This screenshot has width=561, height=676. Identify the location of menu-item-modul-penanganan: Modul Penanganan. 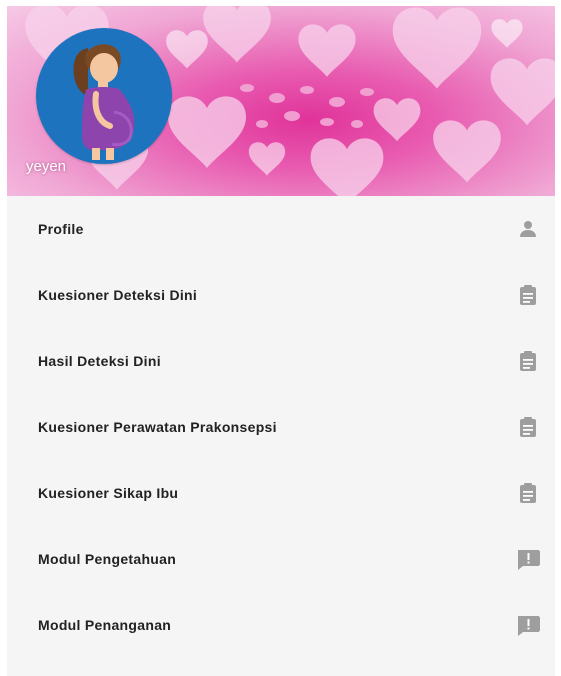
(281, 625).